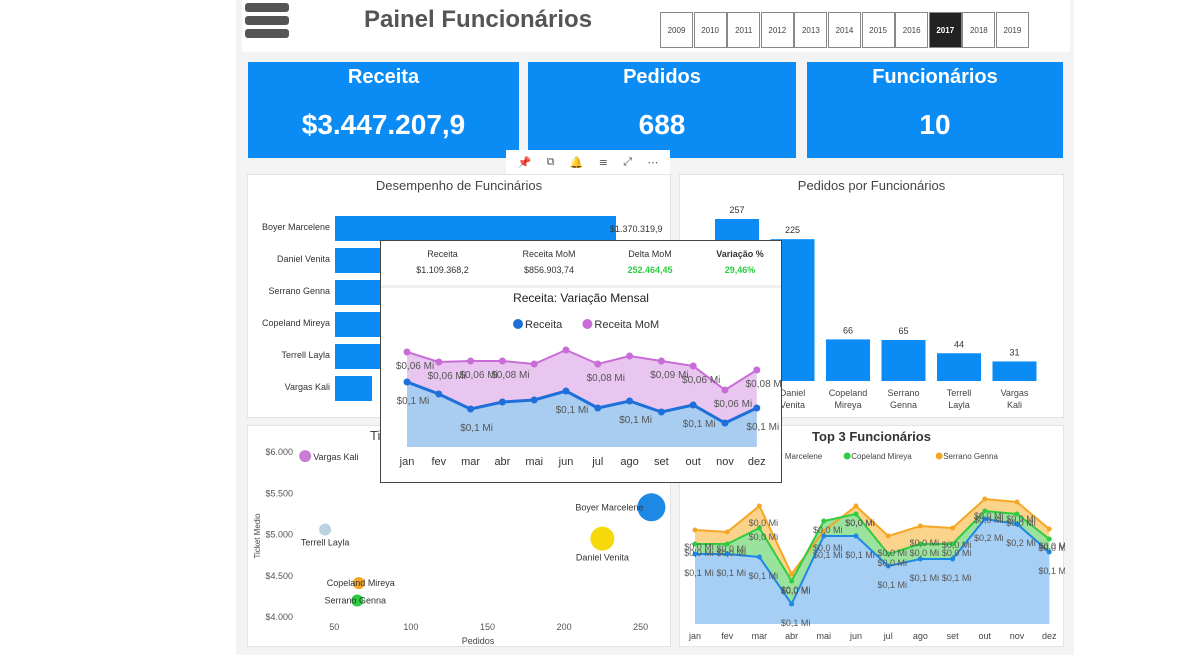  I want to click on bar-category-label: Genna, so click(903, 405).